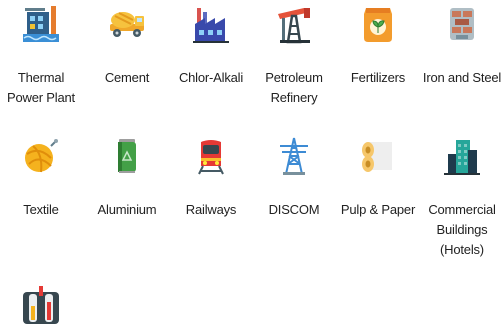 This screenshot has height=330, width=501. I want to click on aluminium-can-icon, so click(127, 156).